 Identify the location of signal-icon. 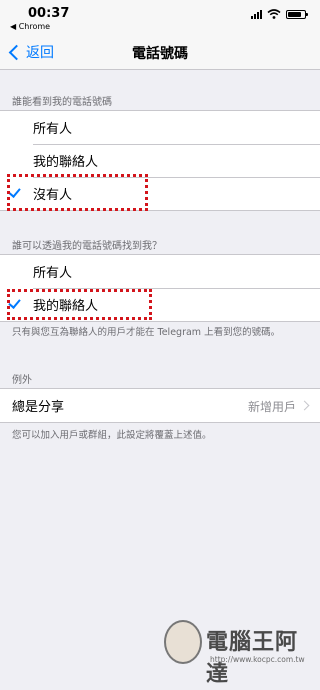
(256, 14).